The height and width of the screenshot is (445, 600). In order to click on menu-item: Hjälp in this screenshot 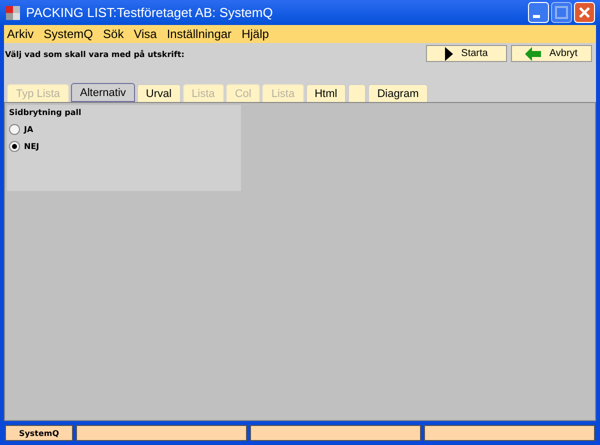, I will do `click(255, 34)`.